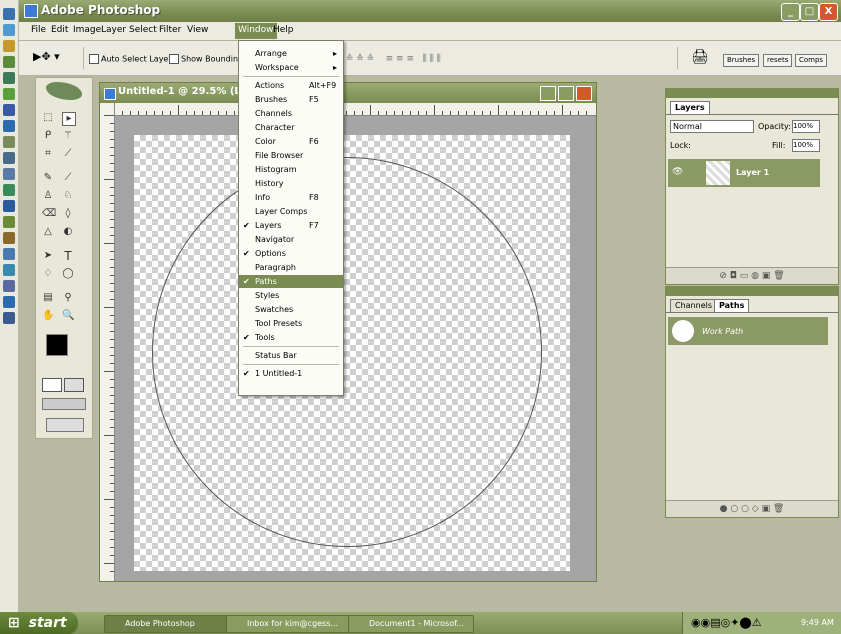 The width and height of the screenshot is (841, 634). I want to click on eye-icon: 👁, so click(677, 172).